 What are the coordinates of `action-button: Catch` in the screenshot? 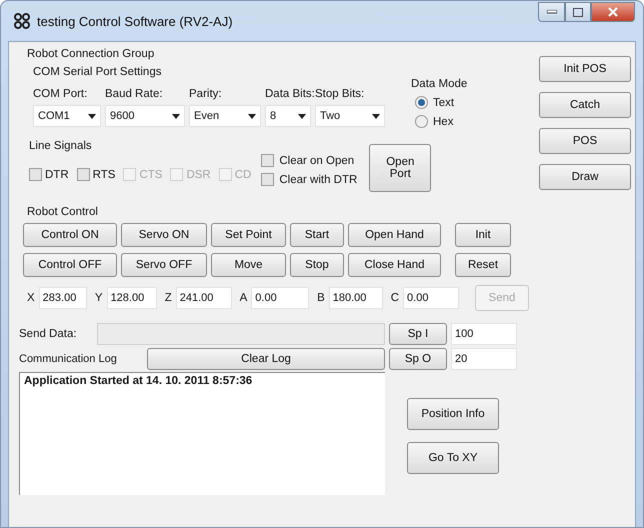 It's located at (585, 105).